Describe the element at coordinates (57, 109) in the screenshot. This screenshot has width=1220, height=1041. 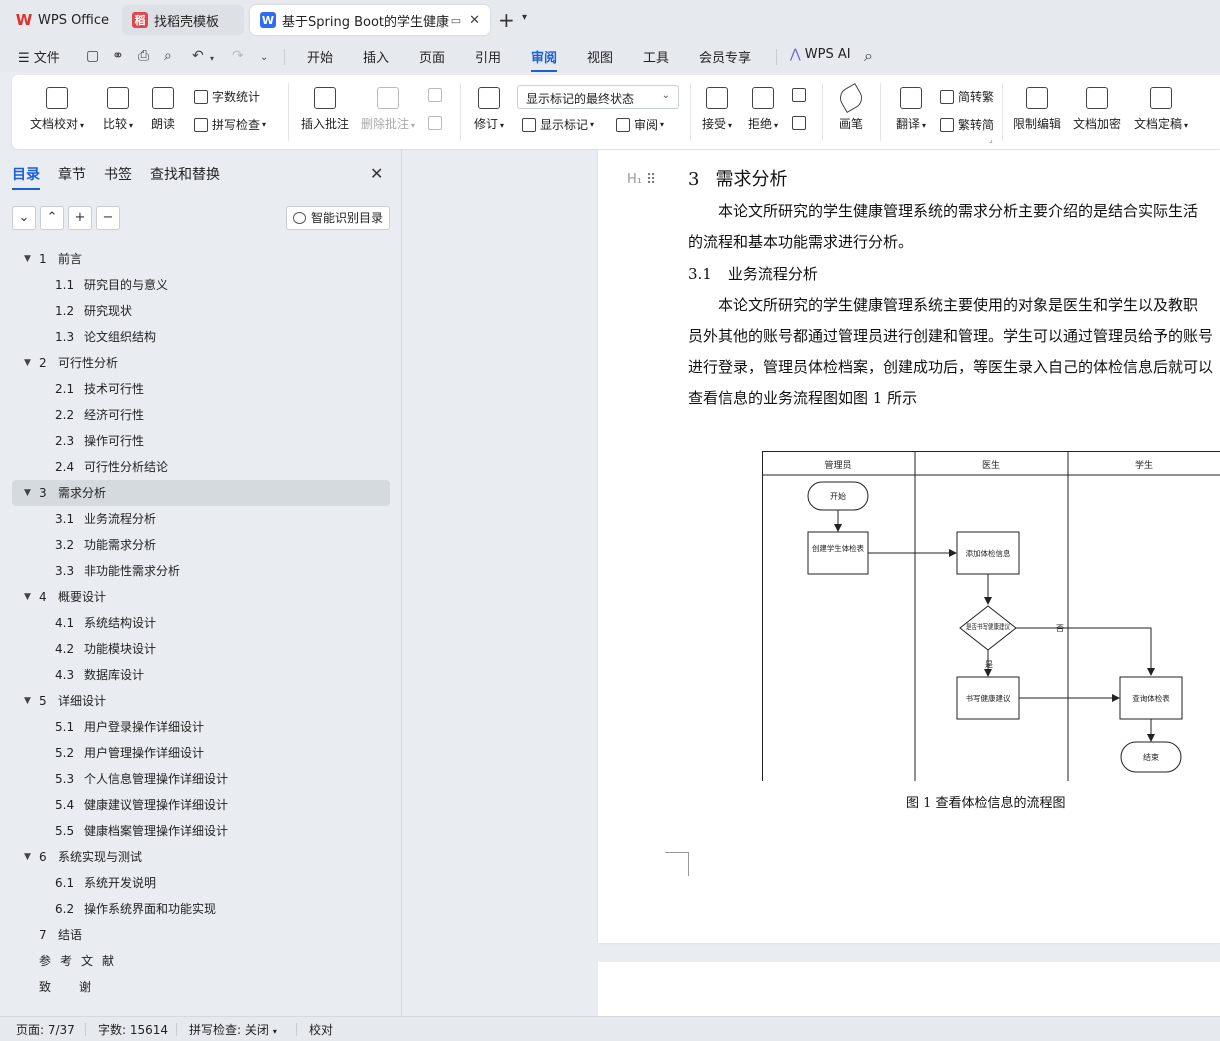
I see `doc-proofread-button: 文档校对 ▾` at that location.